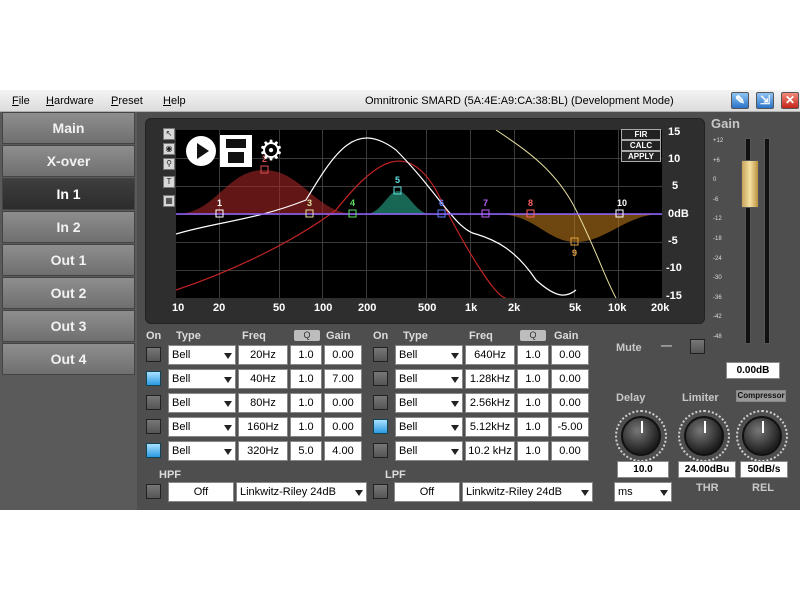 Image resolution: width=800 pixels, height=600 pixels. What do you see at coordinates (533, 335) in the screenshot?
I see `q-header: Q` at bounding box center [533, 335].